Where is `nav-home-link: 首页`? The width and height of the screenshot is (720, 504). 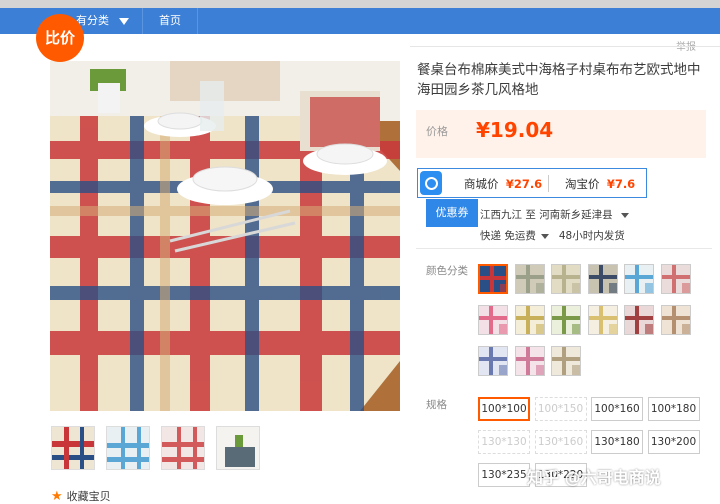 nav-home-link: 首页 is located at coordinates (170, 21).